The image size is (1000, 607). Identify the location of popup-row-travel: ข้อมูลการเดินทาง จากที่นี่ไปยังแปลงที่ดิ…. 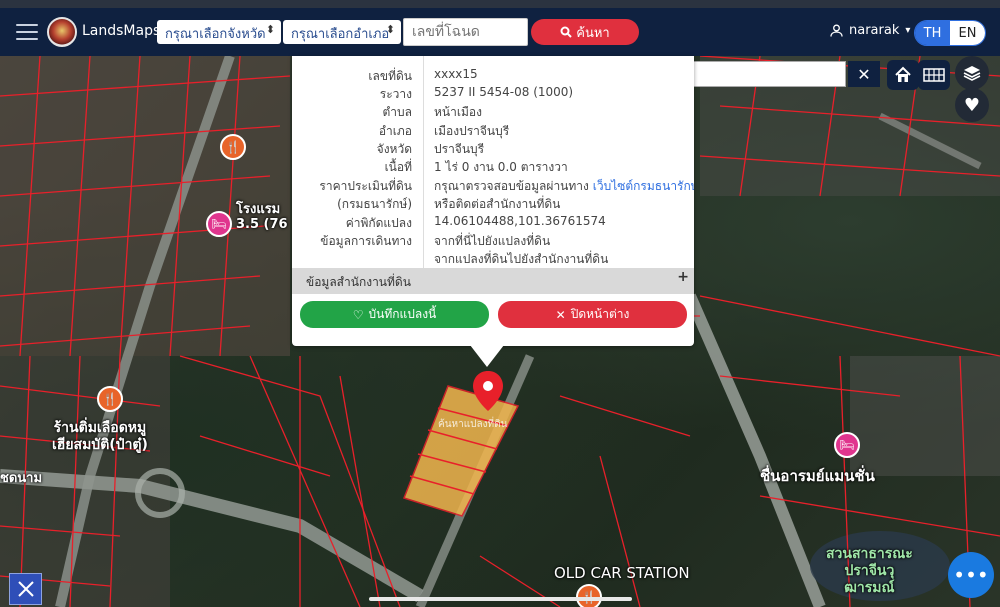
(493, 239).